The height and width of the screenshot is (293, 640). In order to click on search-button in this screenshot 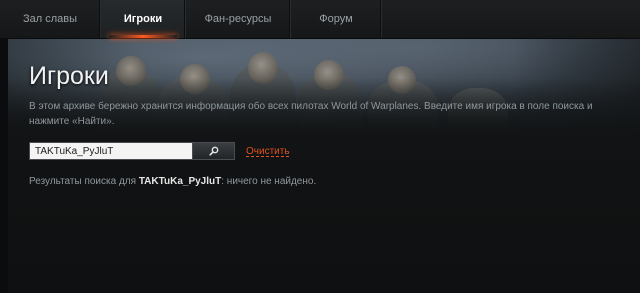, I will do `click(214, 151)`.